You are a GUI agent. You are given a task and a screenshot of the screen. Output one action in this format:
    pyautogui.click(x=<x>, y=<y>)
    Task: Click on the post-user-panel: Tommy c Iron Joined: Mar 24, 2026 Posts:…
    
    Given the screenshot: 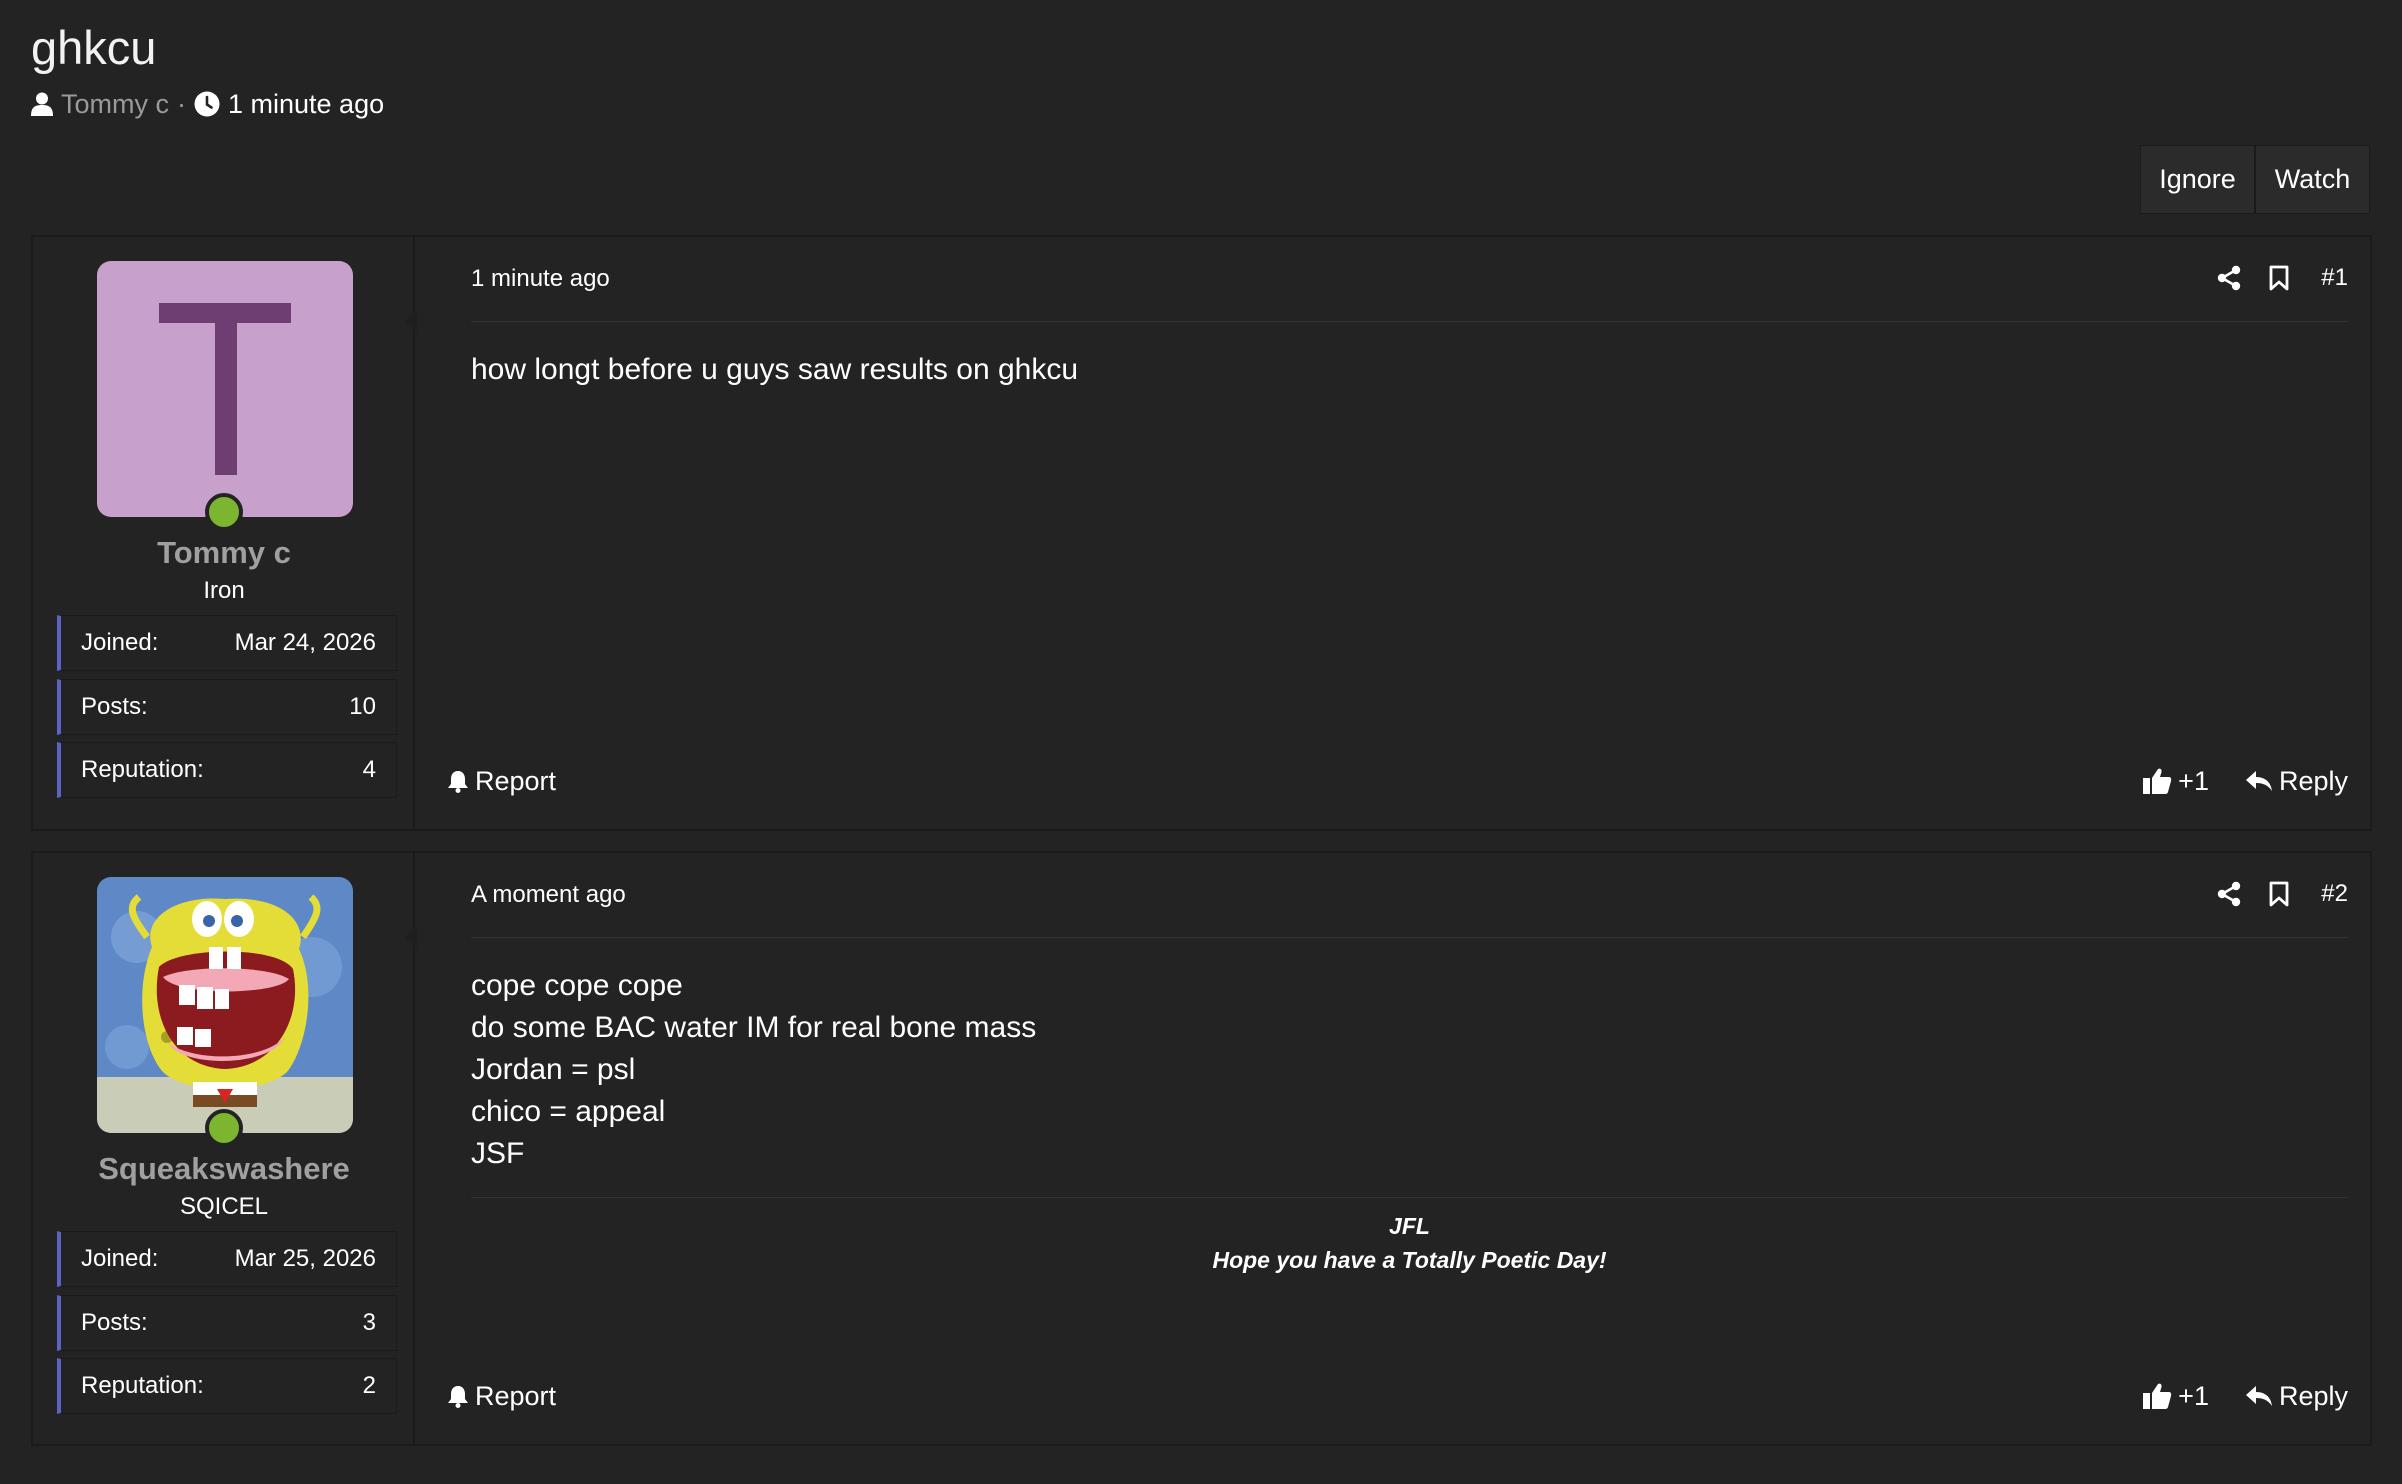 What is the action you would take?
    pyautogui.click(x=224, y=533)
    